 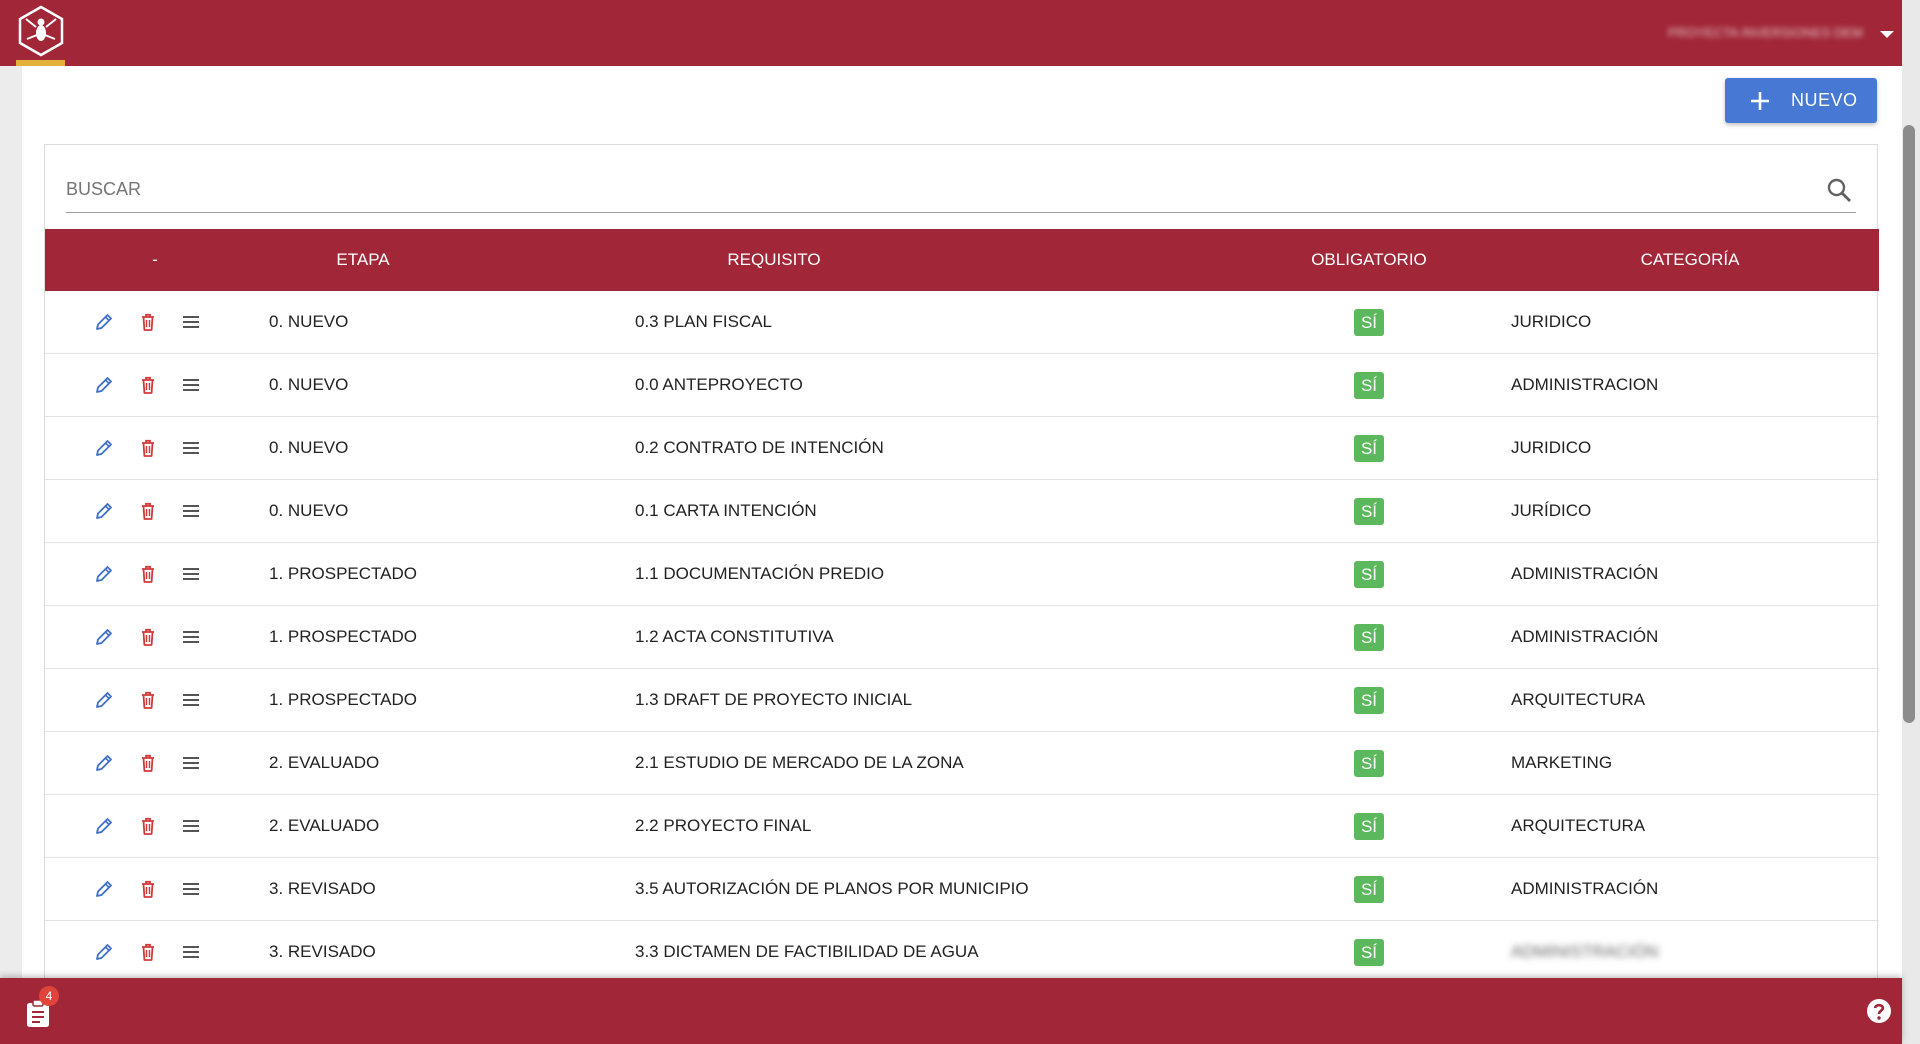 What do you see at coordinates (799, 762) in the screenshot?
I see `cell-requisito: 2.1 ESTUDIO DE MERCADO DE LA ZONA` at bounding box center [799, 762].